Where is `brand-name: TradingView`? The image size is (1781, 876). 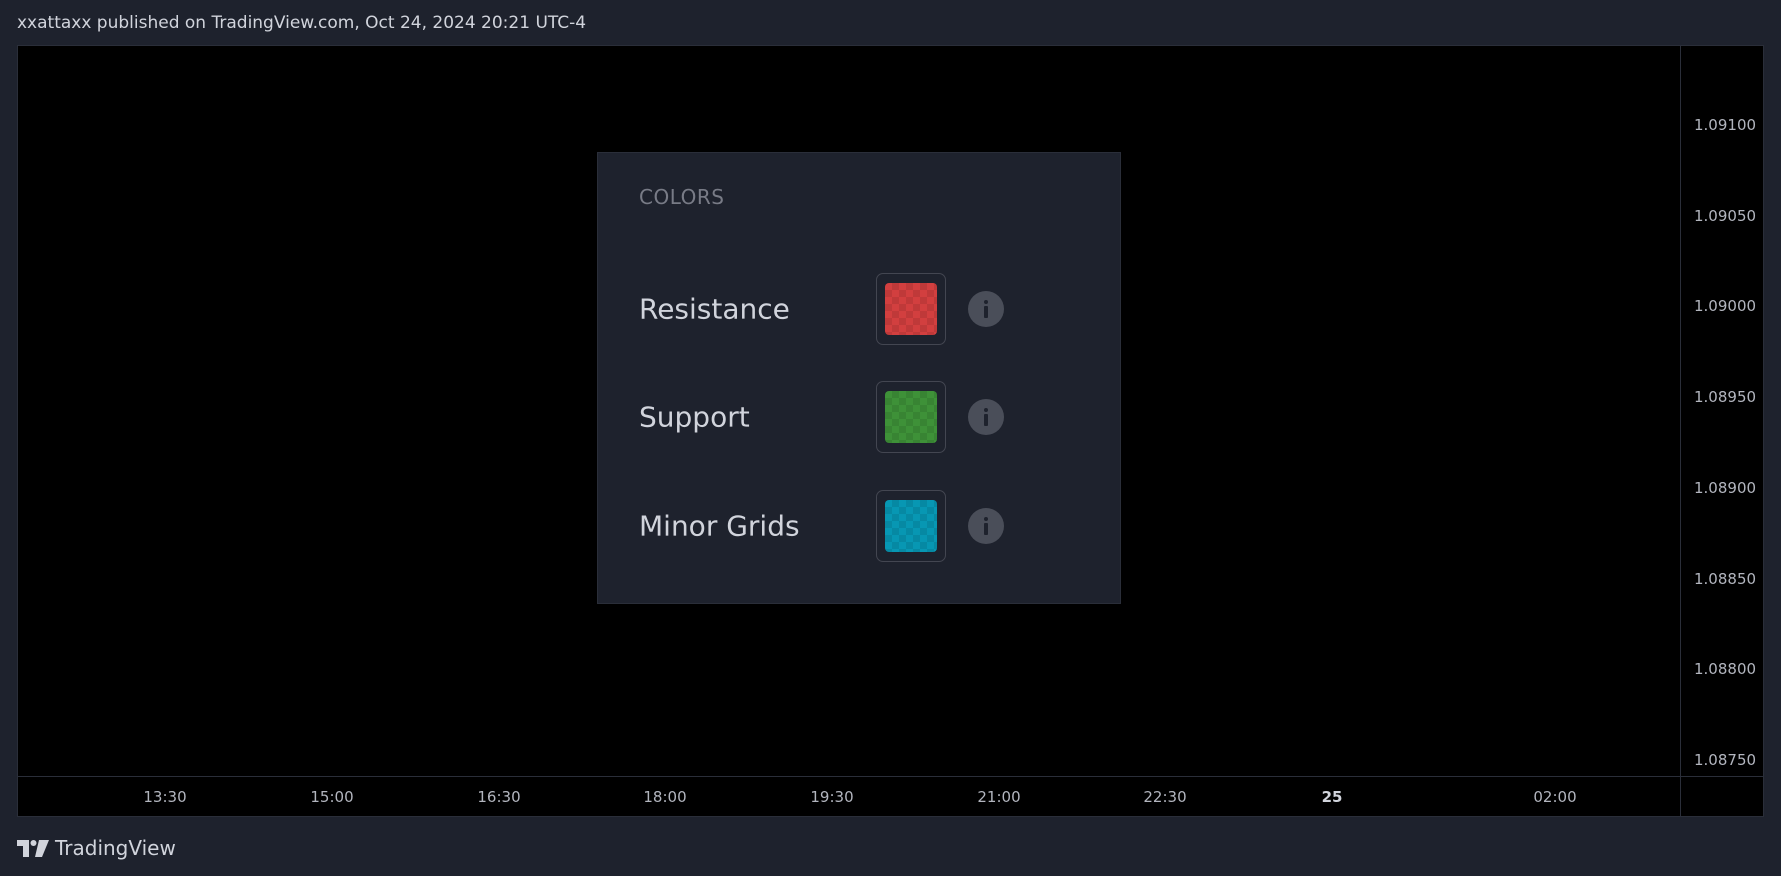
brand-name: TradingView is located at coordinates (115, 848).